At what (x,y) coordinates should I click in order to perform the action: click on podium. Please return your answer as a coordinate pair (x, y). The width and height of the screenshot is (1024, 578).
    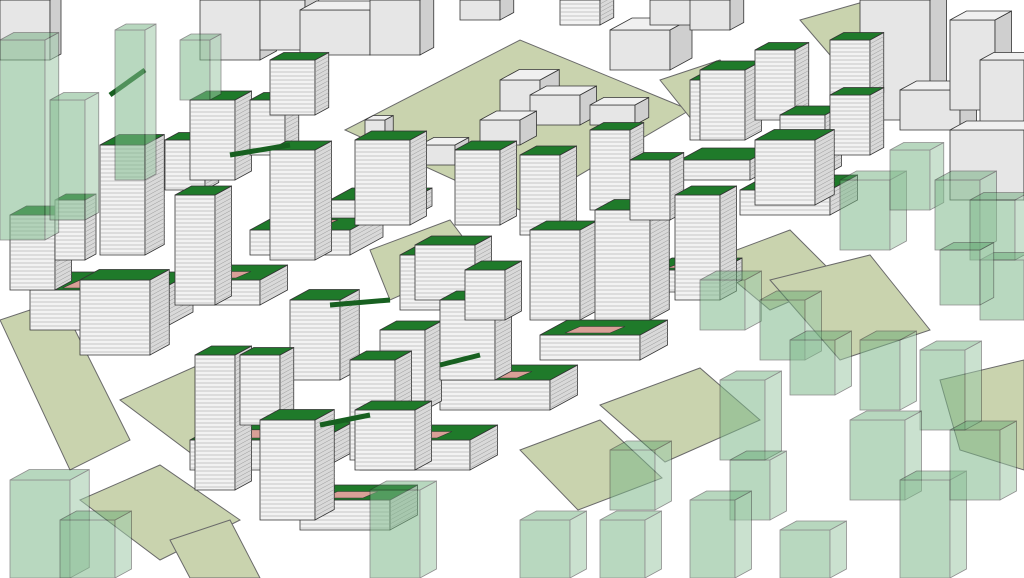
    Looking at the image, I should click on (603, 340).